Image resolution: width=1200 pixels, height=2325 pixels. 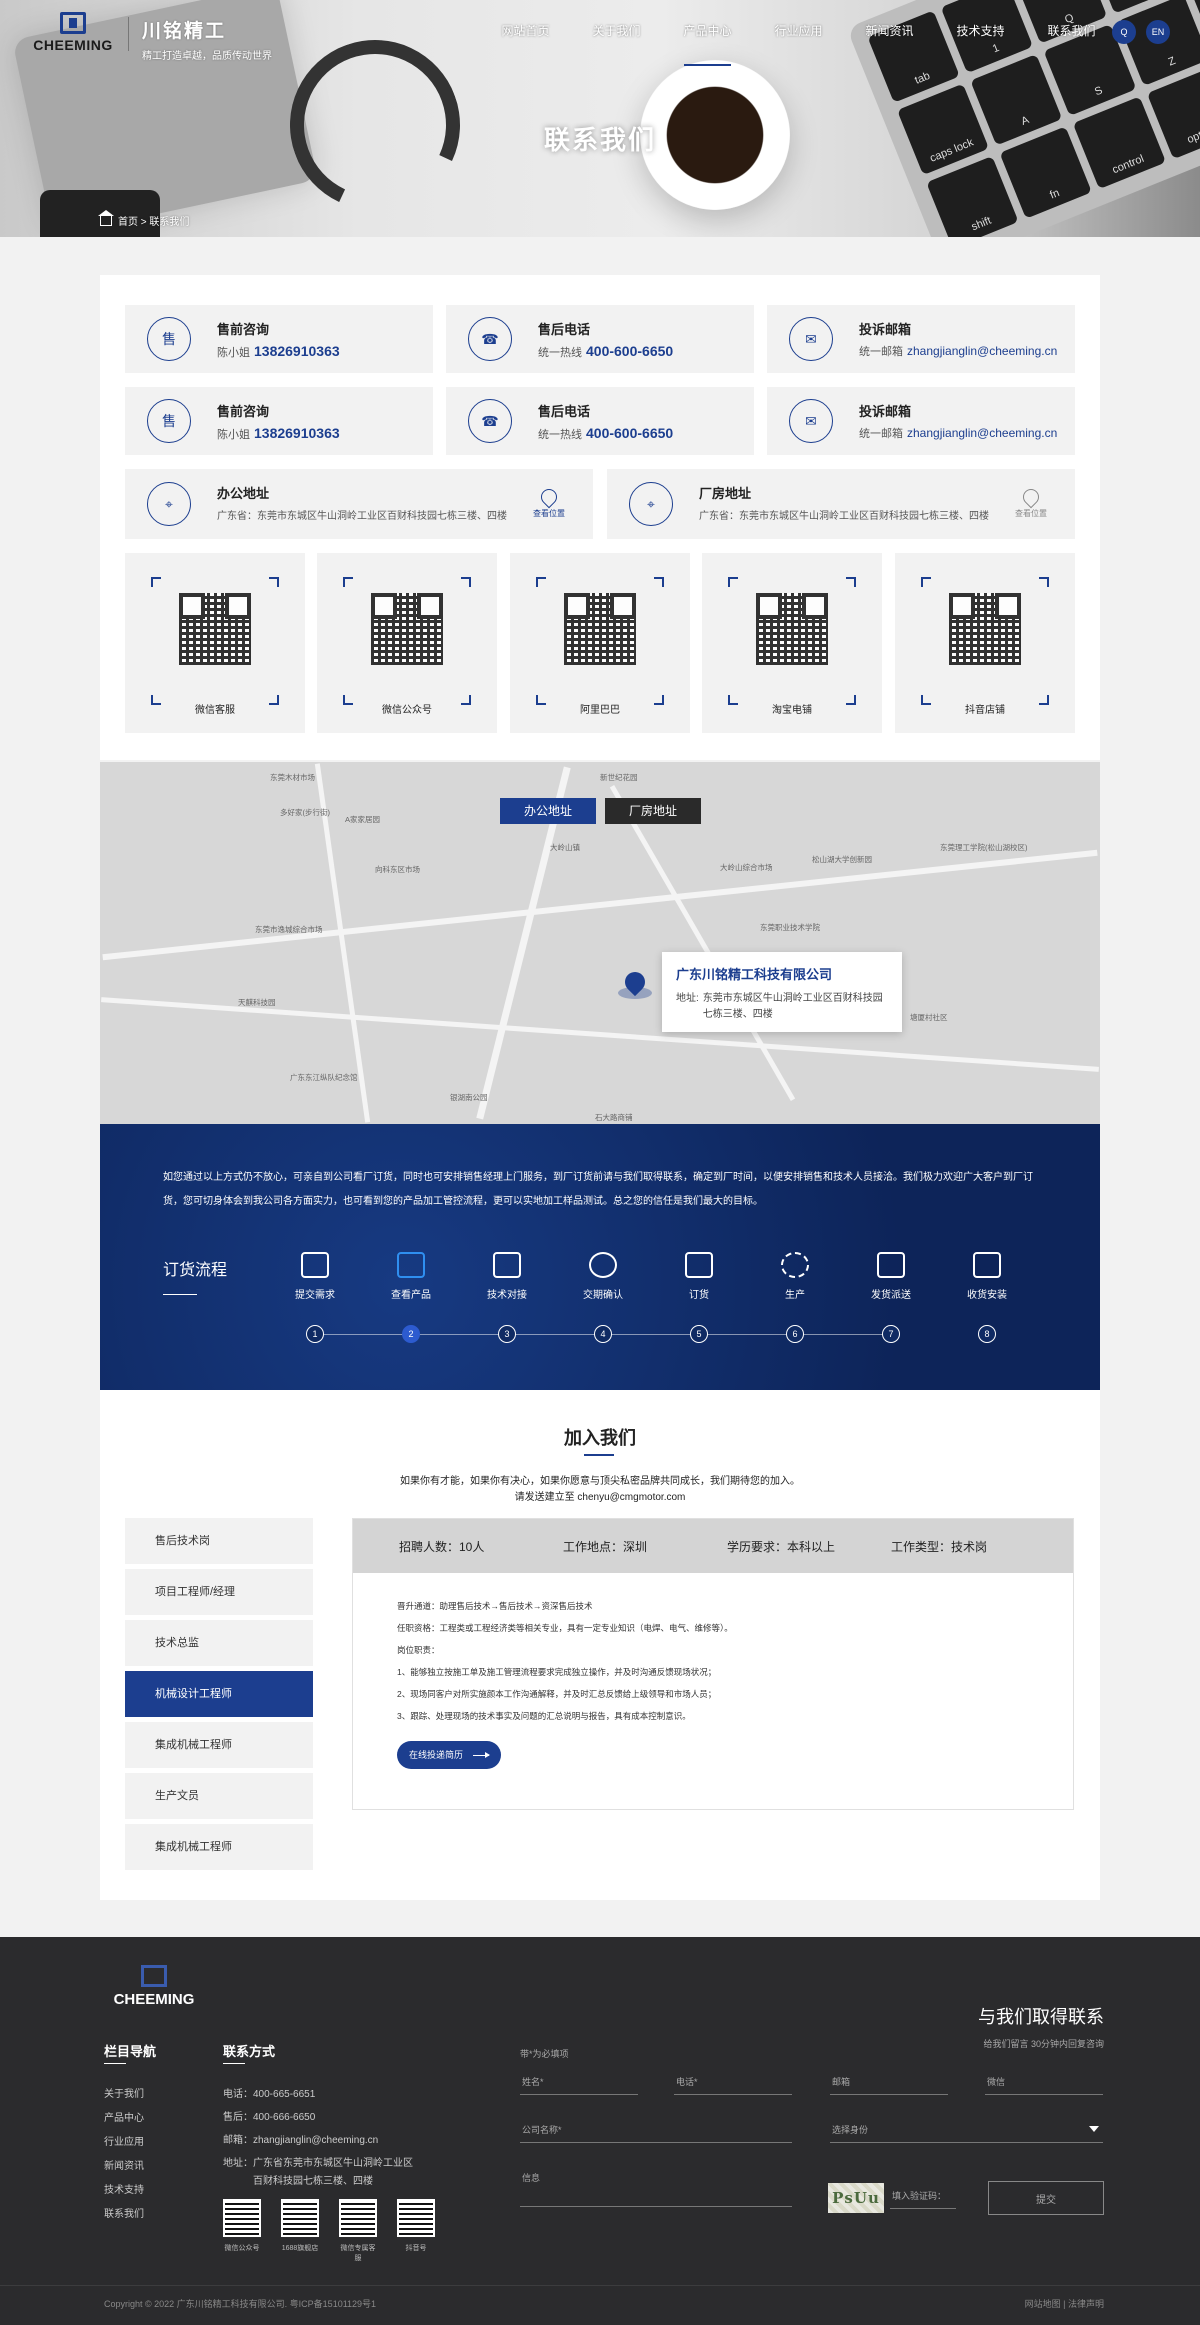 I want to click on qr-alibaba: 阿里巴巴, so click(x=600, y=643).